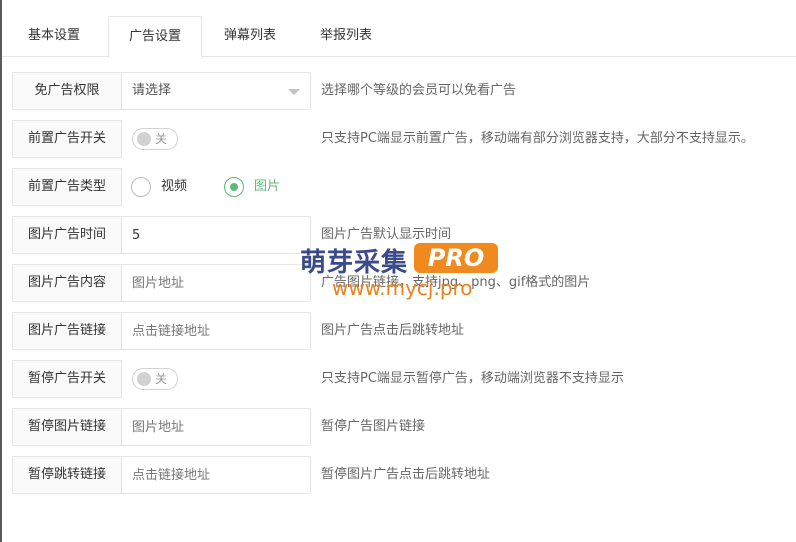  I want to click on pre-switch-hint: 只支持PC端显示前置广告，移动端有部分浏览器支持，大部分不支持显示。, so click(537, 138).